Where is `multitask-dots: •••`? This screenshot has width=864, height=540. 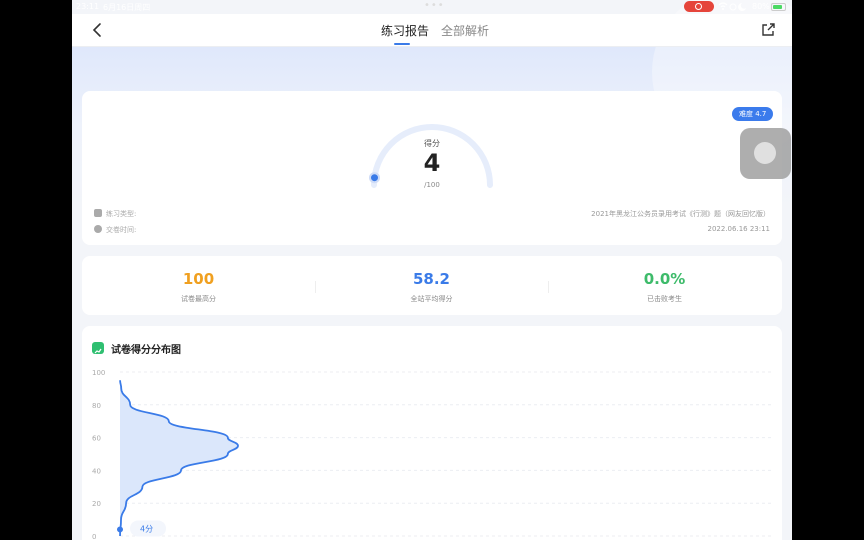 multitask-dots: ••• is located at coordinates (434, 5).